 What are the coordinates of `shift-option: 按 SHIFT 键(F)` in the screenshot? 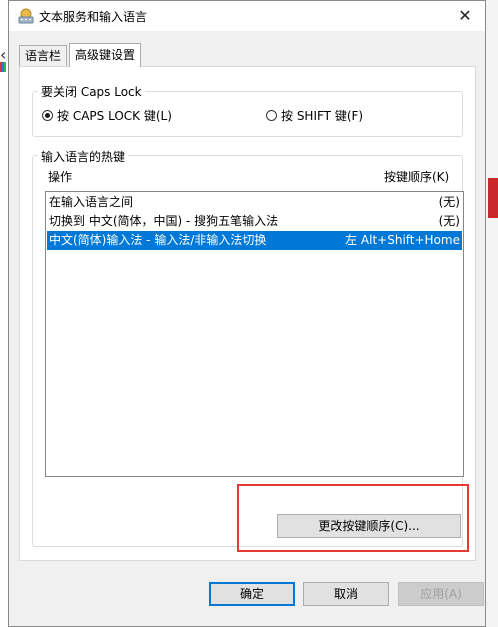 It's located at (314, 115).